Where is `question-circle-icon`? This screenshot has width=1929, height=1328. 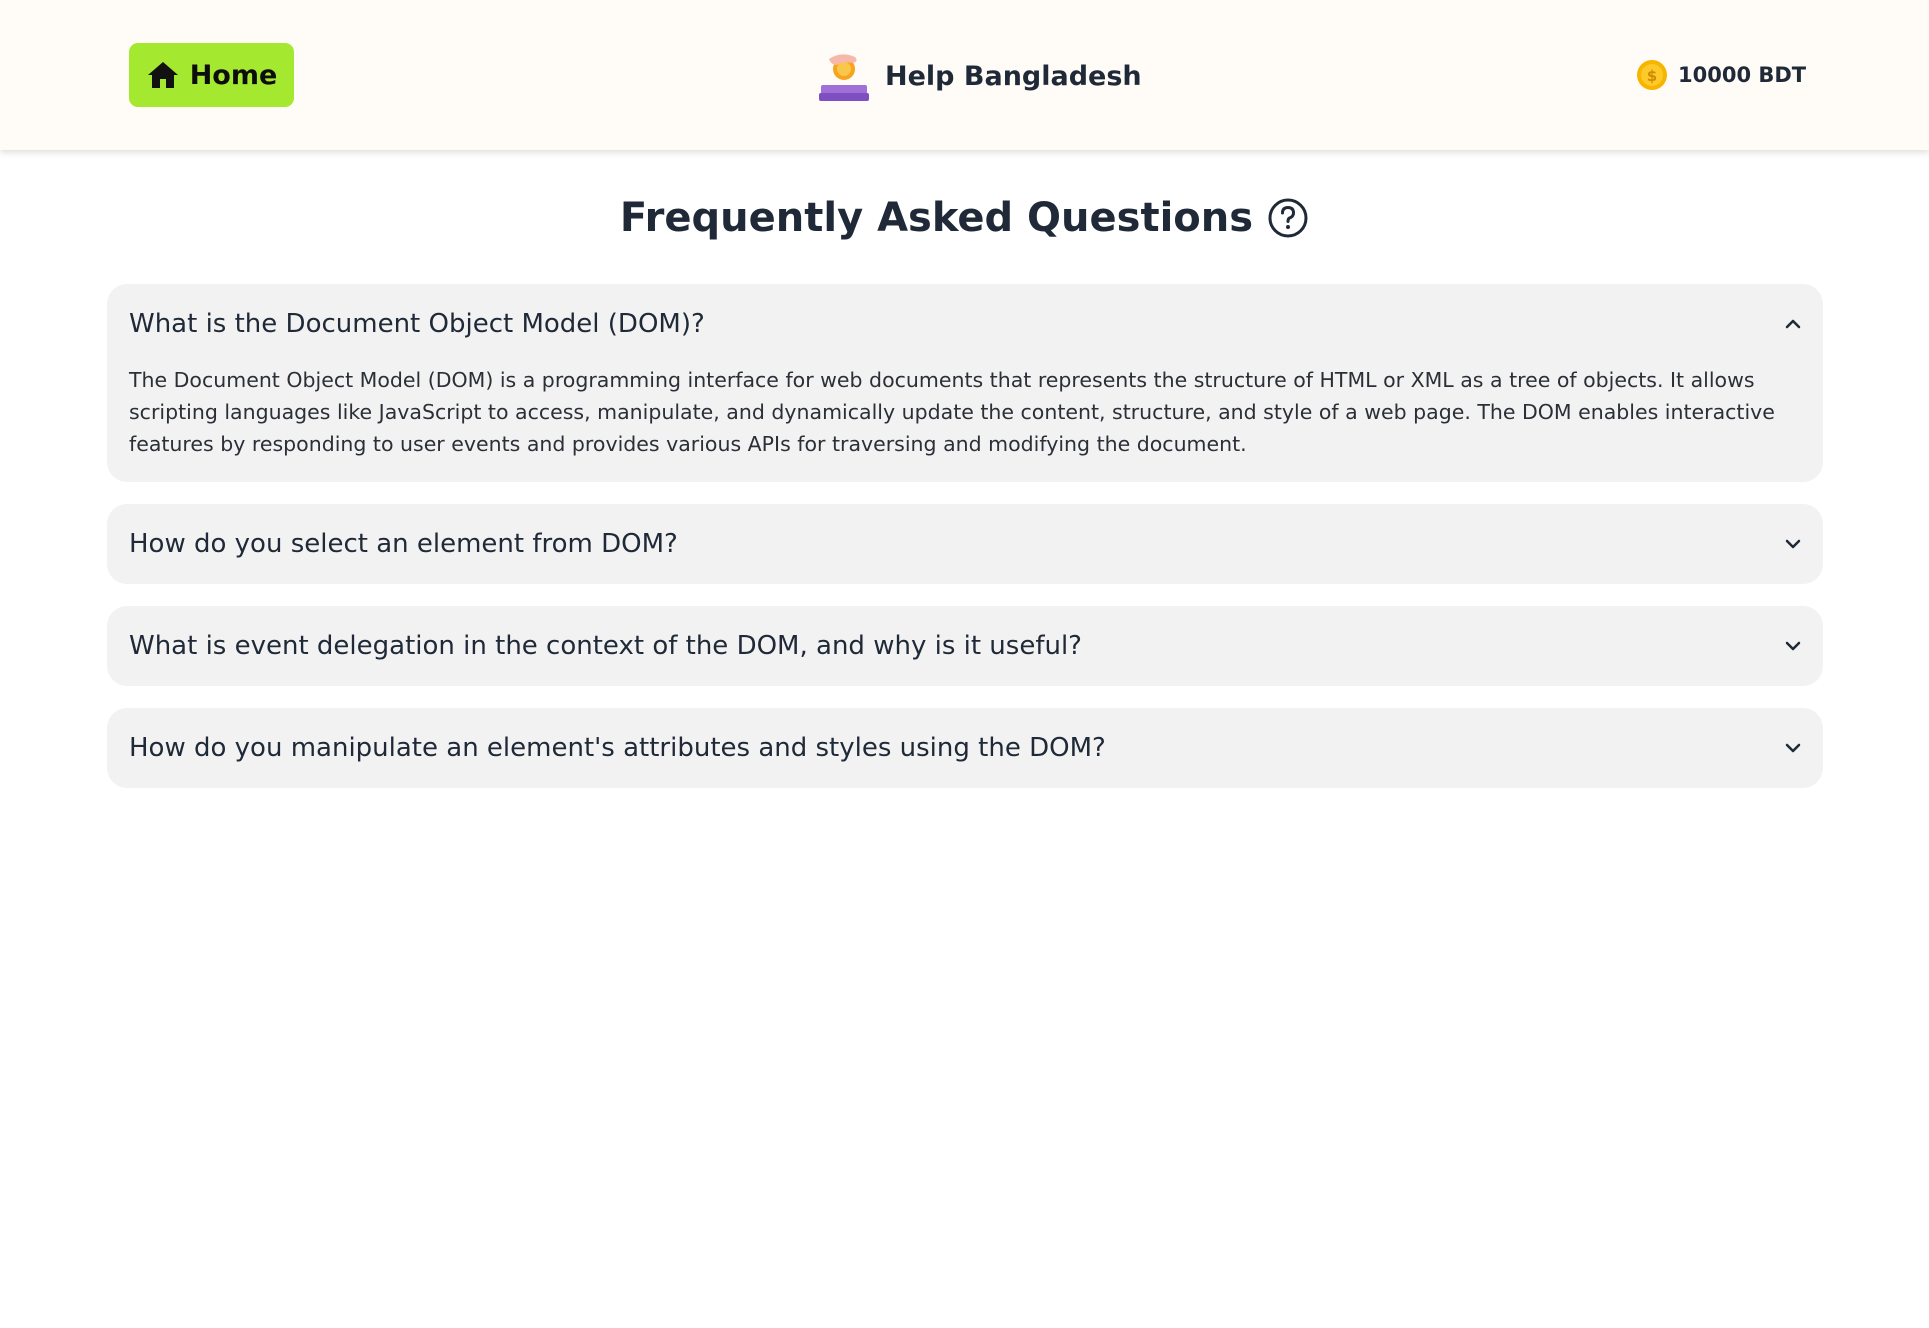 question-circle-icon is located at coordinates (1288, 218).